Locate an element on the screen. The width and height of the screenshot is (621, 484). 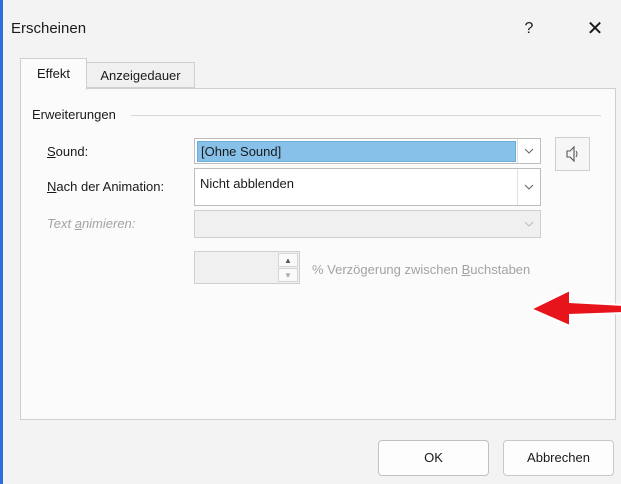
delay-spinner: ▲ ▼ is located at coordinates (247, 267).